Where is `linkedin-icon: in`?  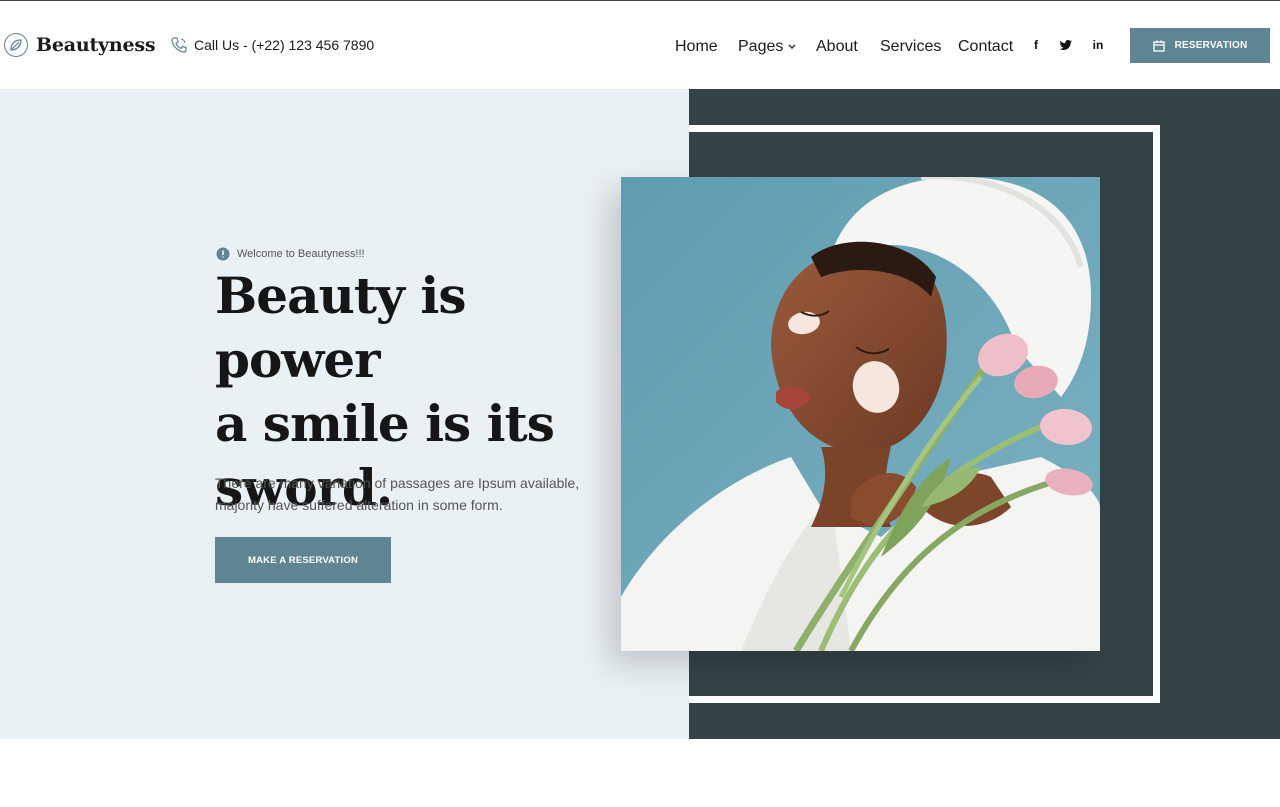
linkedin-icon: in is located at coordinates (1098, 45).